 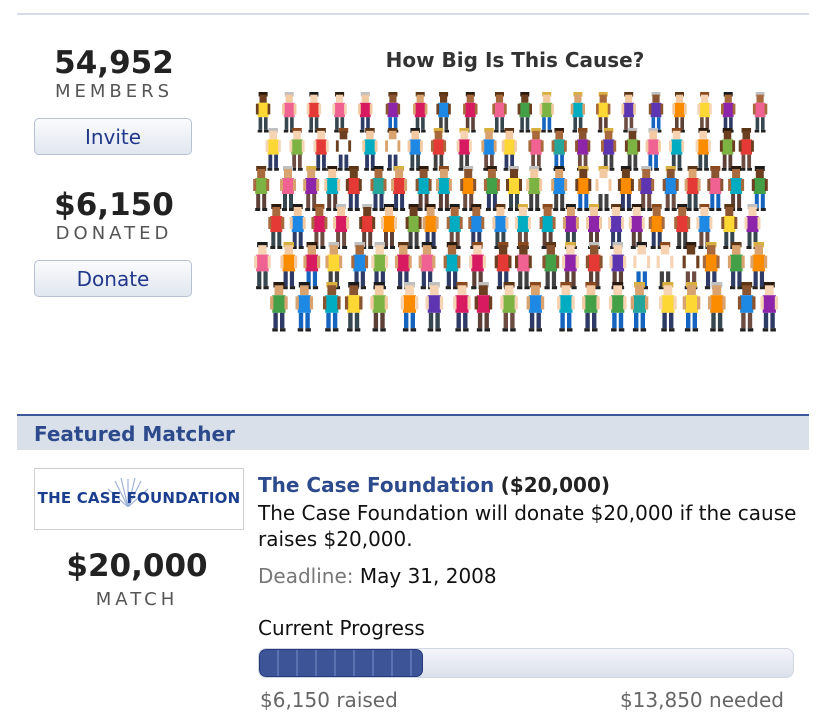 I want to click on members-stat: 54,952 MEMBERS, so click(x=114, y=74).